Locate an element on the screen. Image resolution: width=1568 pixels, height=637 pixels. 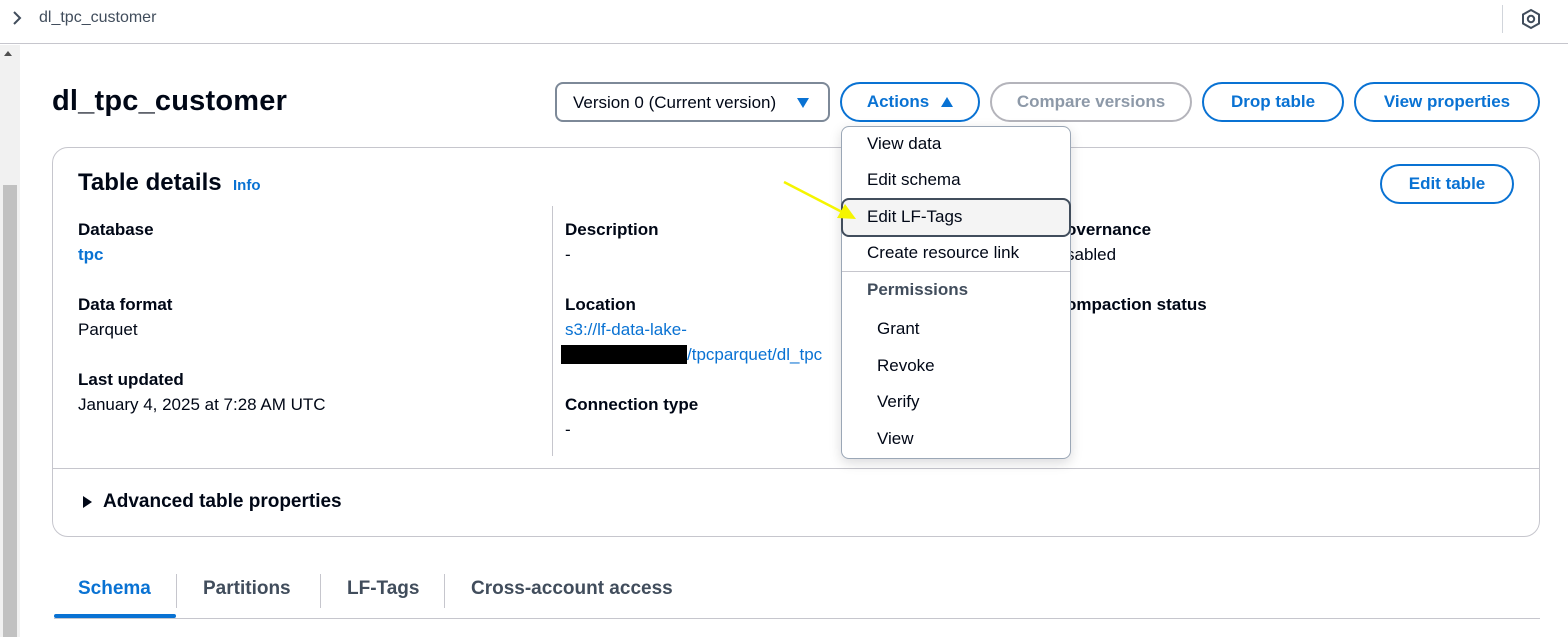
caret-right-icon is located at coordinates (87, 502).